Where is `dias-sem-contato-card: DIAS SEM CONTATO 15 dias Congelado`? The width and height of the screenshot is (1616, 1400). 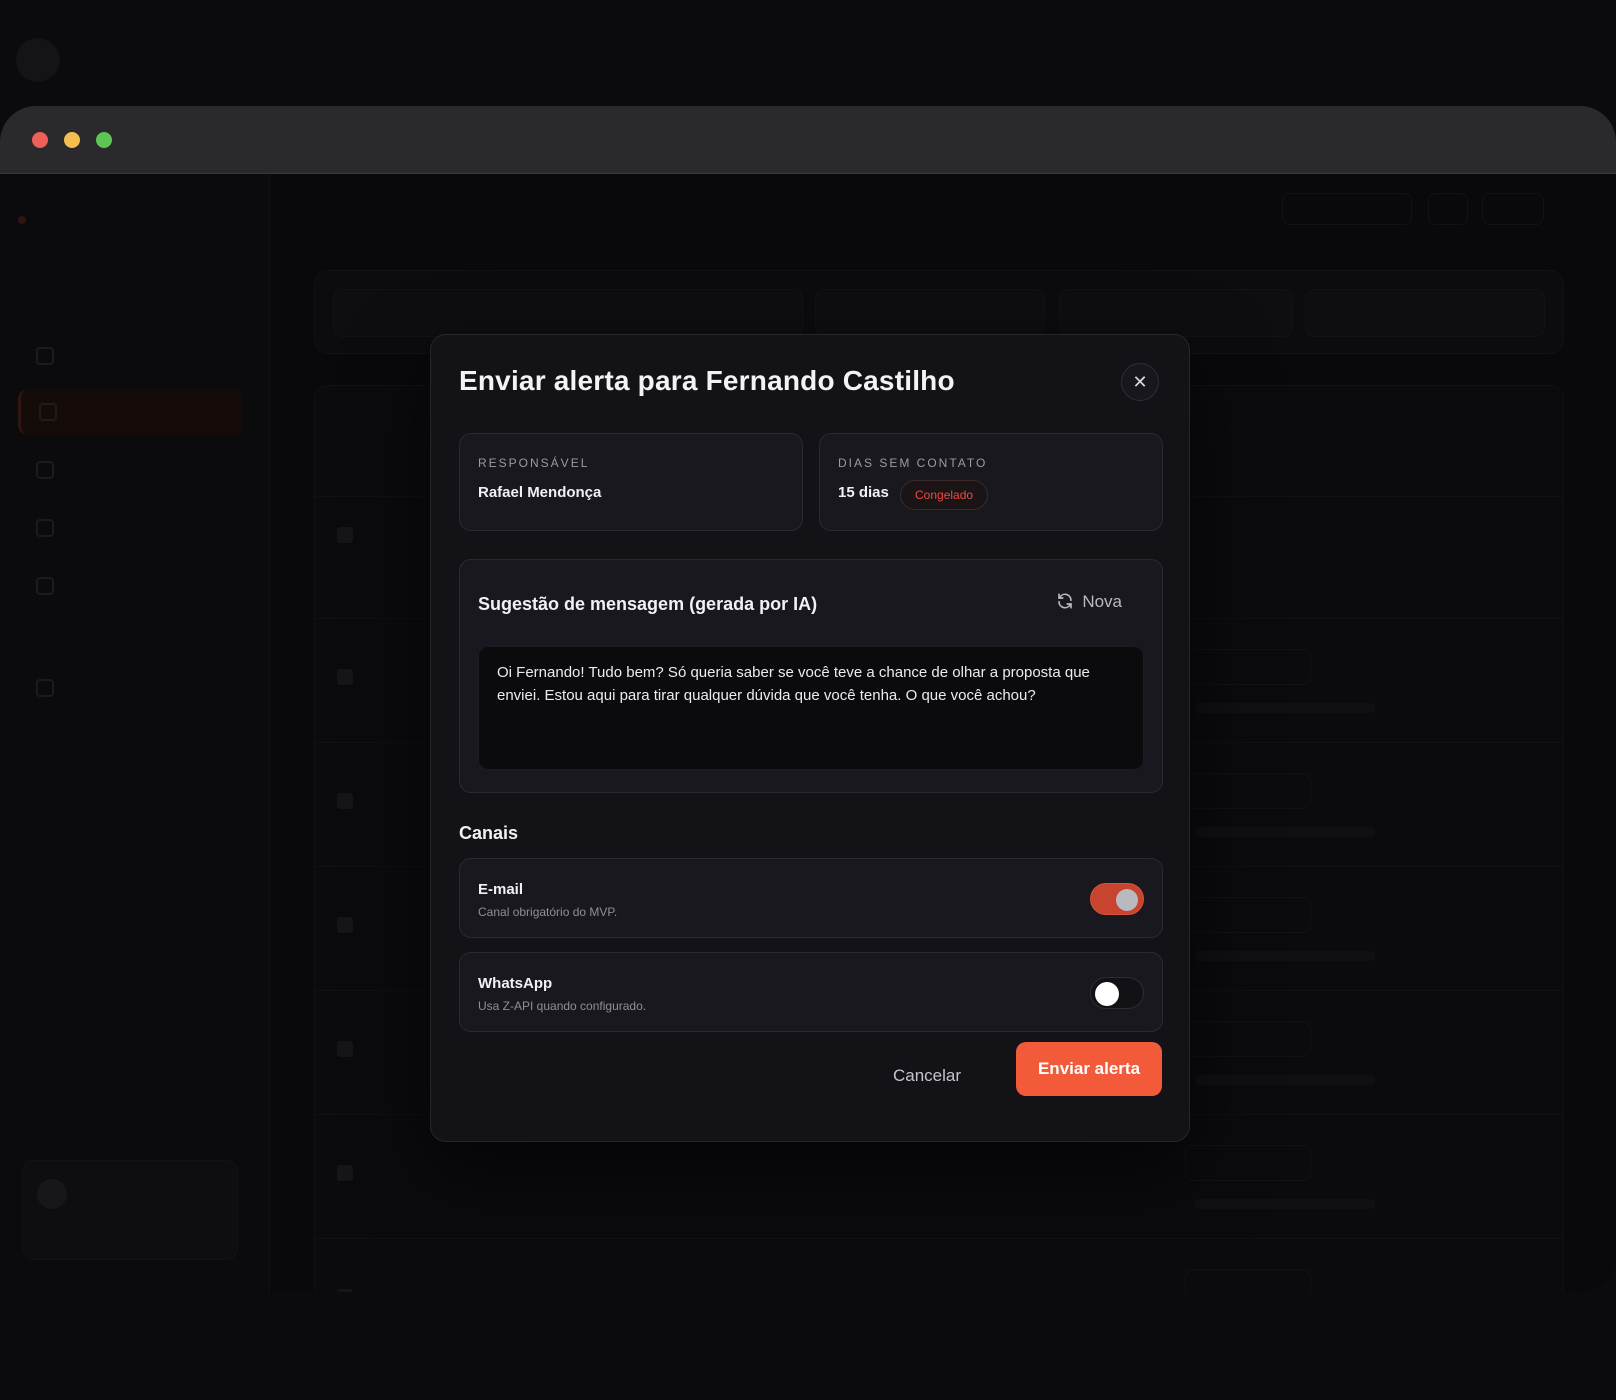
dias-sem-contato-card: DIAS SEM CONTATO 15 dias Congelado is located at coordinates (991, 482).